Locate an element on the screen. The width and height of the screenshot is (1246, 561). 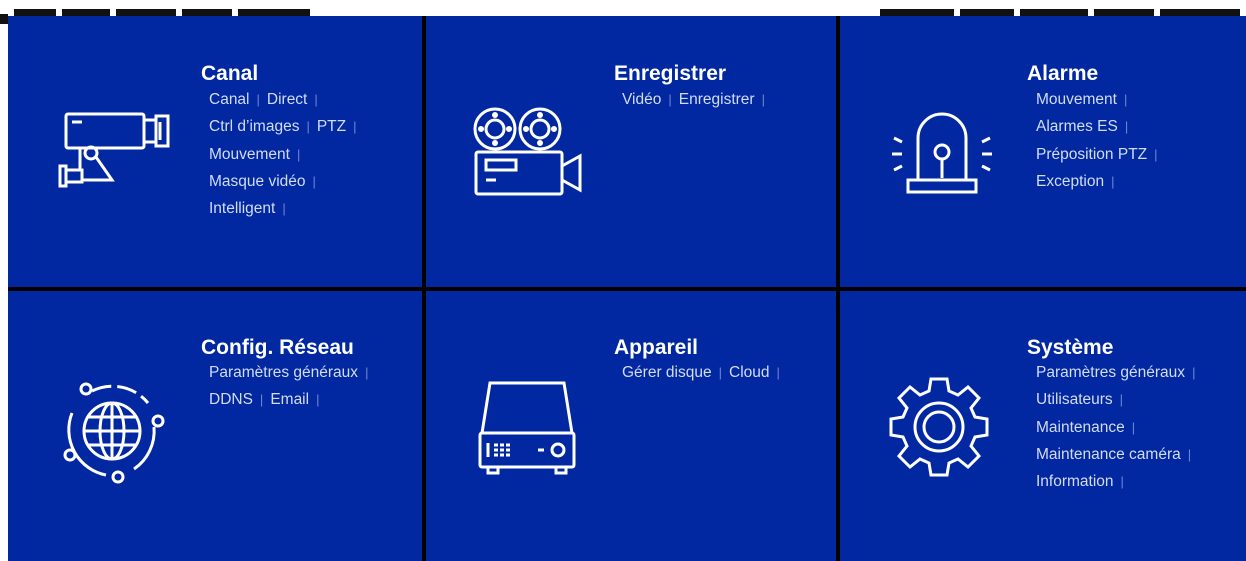
link-maintenance-camera: Maintenance caméra is located at coordinates (1108, 454).